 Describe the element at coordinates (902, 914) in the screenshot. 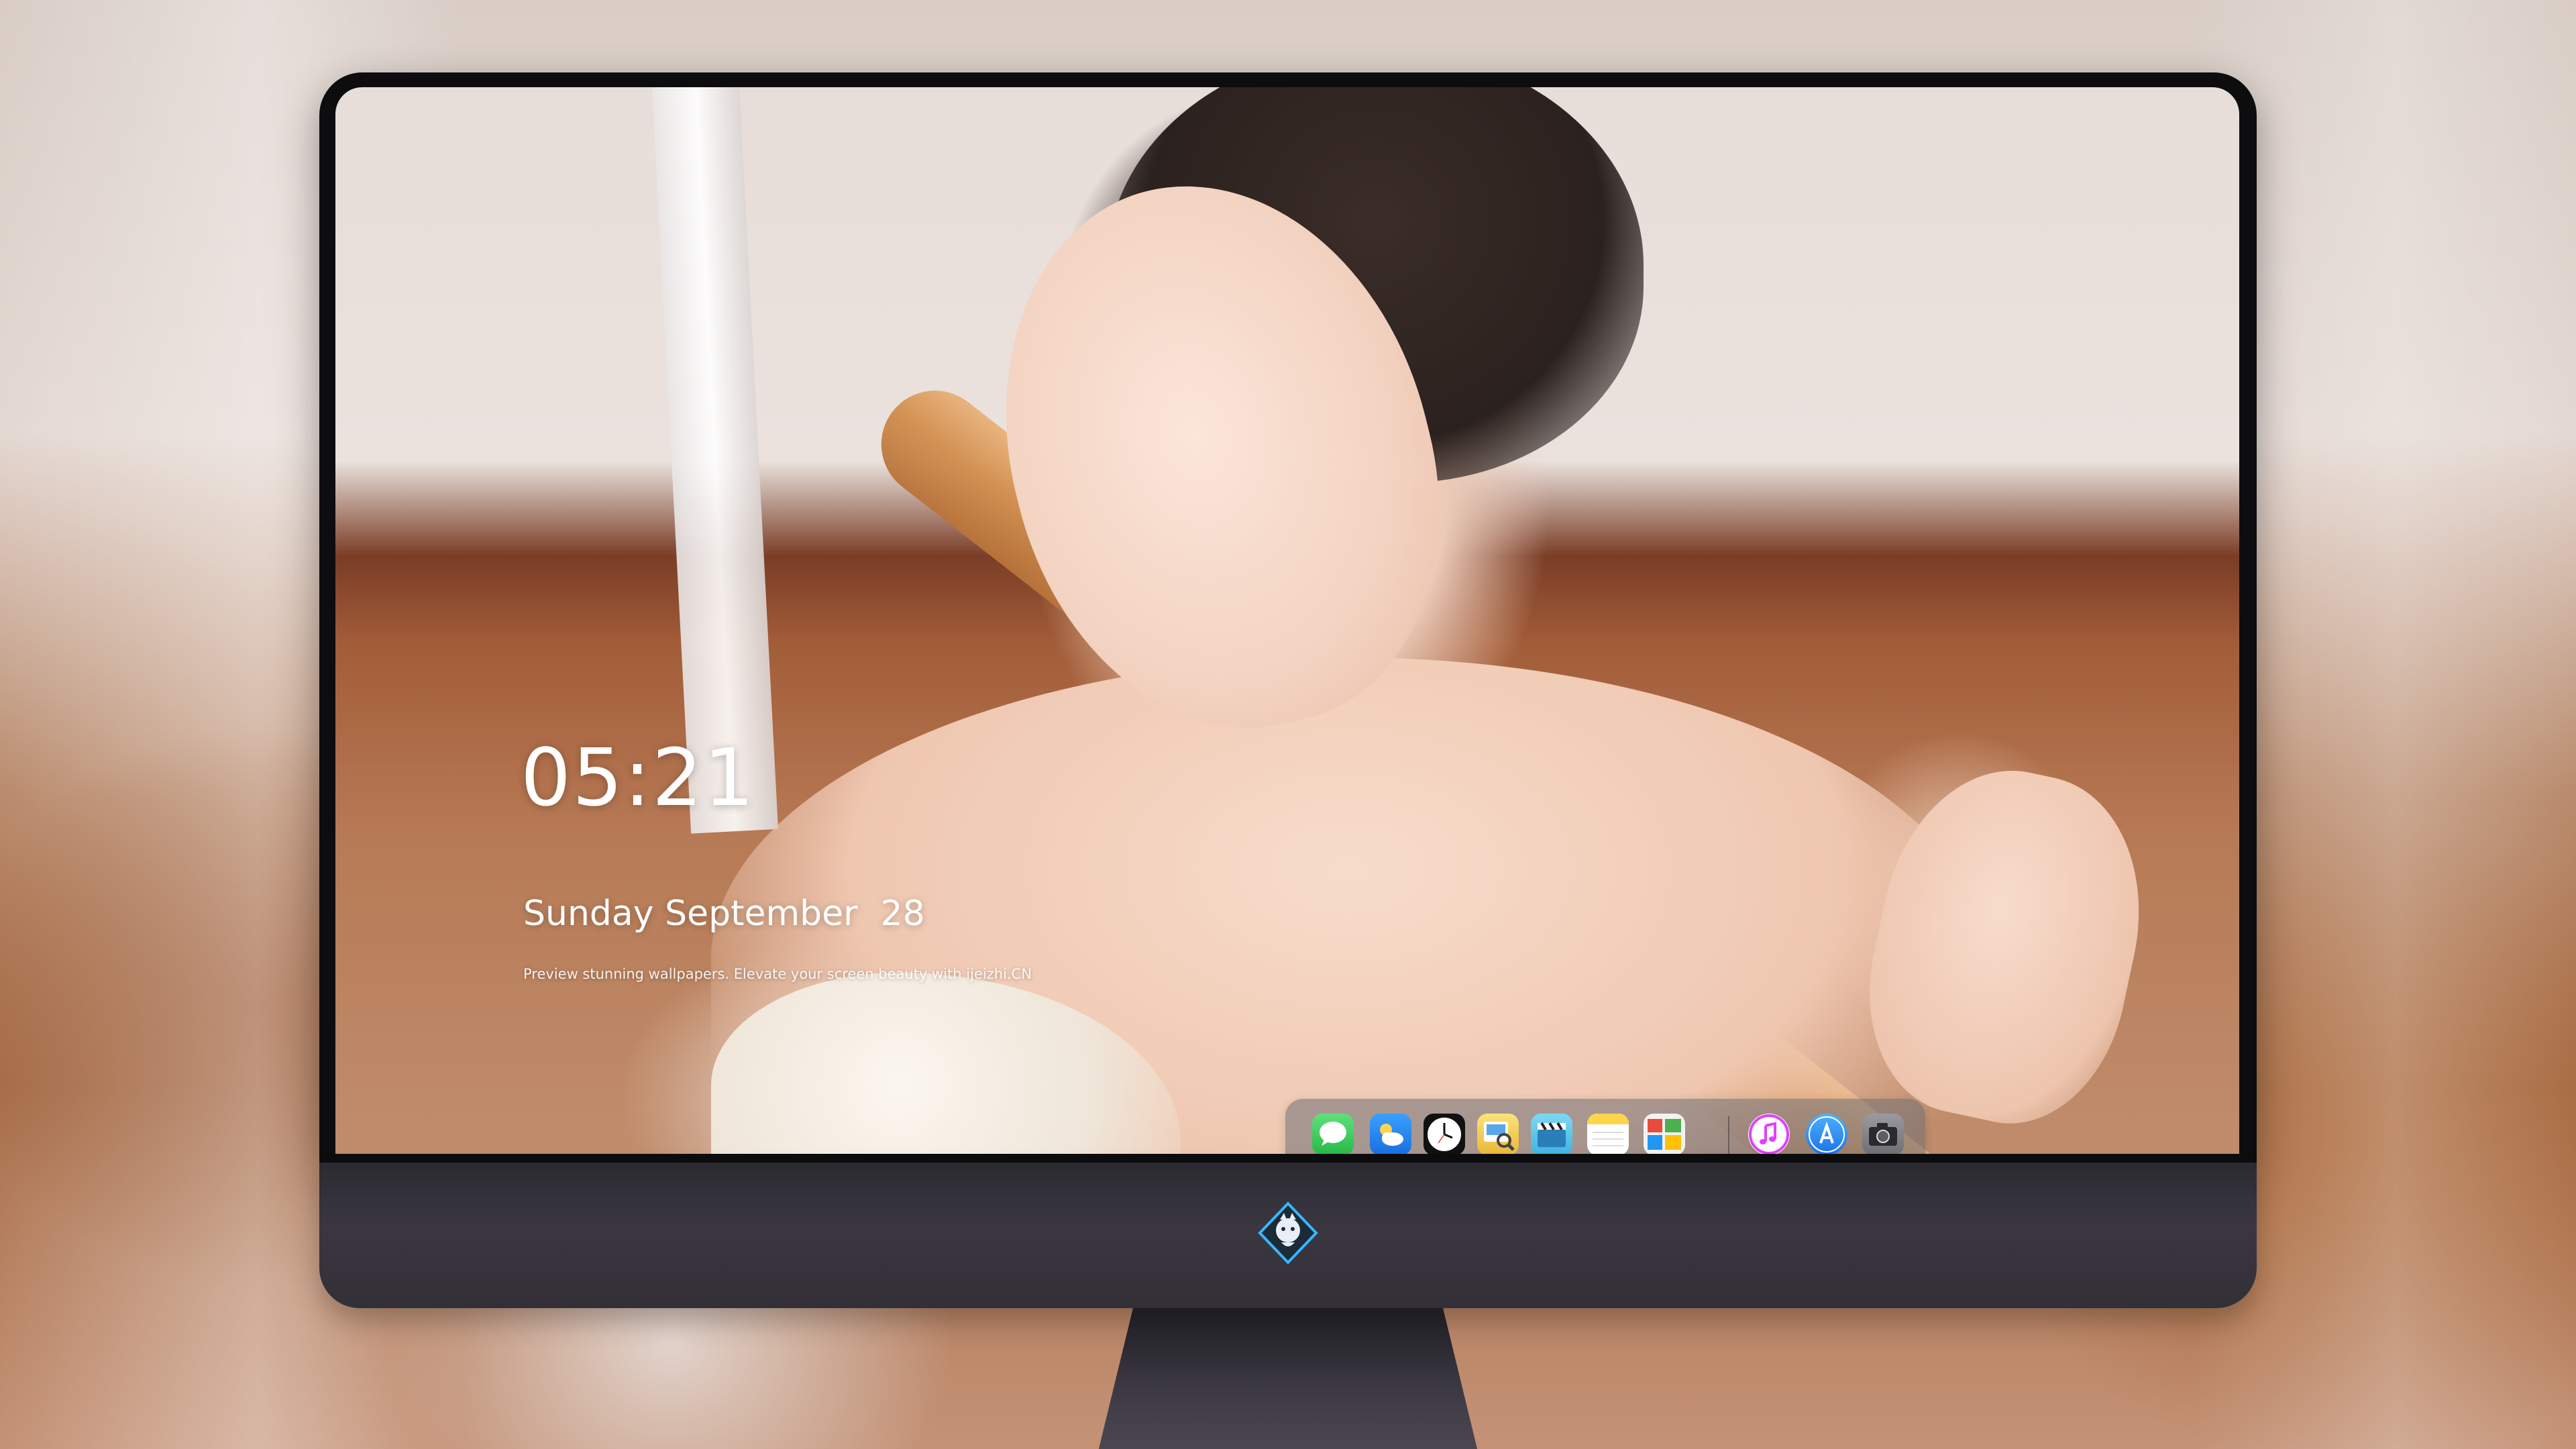

I see `lock-screen-date-number: 28` at that location.